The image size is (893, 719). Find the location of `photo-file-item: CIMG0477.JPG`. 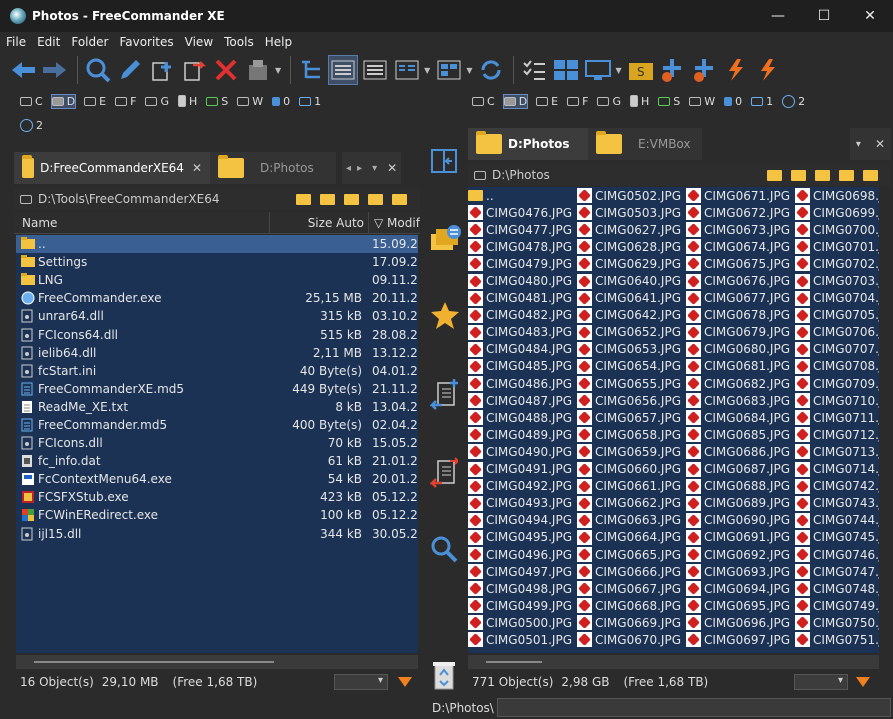

photo-file-item: CIMG0477.JPG is located at coordinates (520, 229).